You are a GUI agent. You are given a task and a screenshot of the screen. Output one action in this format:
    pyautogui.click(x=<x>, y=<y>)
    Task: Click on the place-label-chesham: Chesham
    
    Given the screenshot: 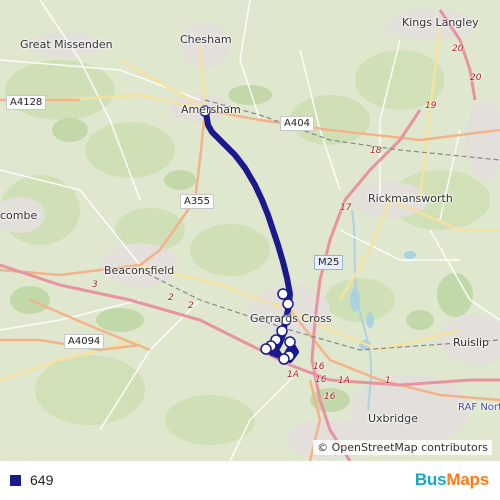 What is the action you would take?
    pyautogui.click(x=206, y=39)
    